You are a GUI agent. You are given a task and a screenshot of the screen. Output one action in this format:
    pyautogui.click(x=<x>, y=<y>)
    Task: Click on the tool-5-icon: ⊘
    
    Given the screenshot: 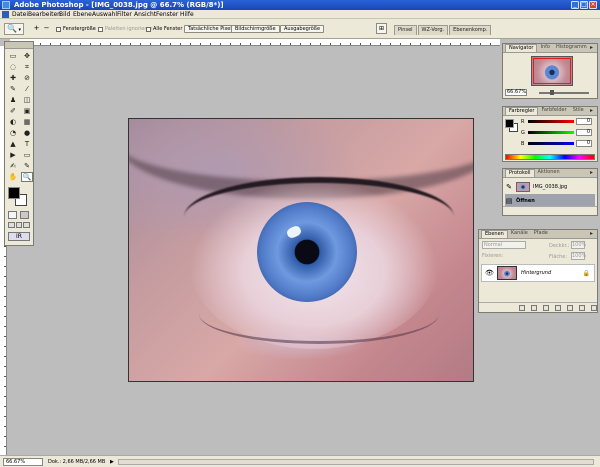 What is the action you would take?
    pyautogui.click(x=27, y=78)
    